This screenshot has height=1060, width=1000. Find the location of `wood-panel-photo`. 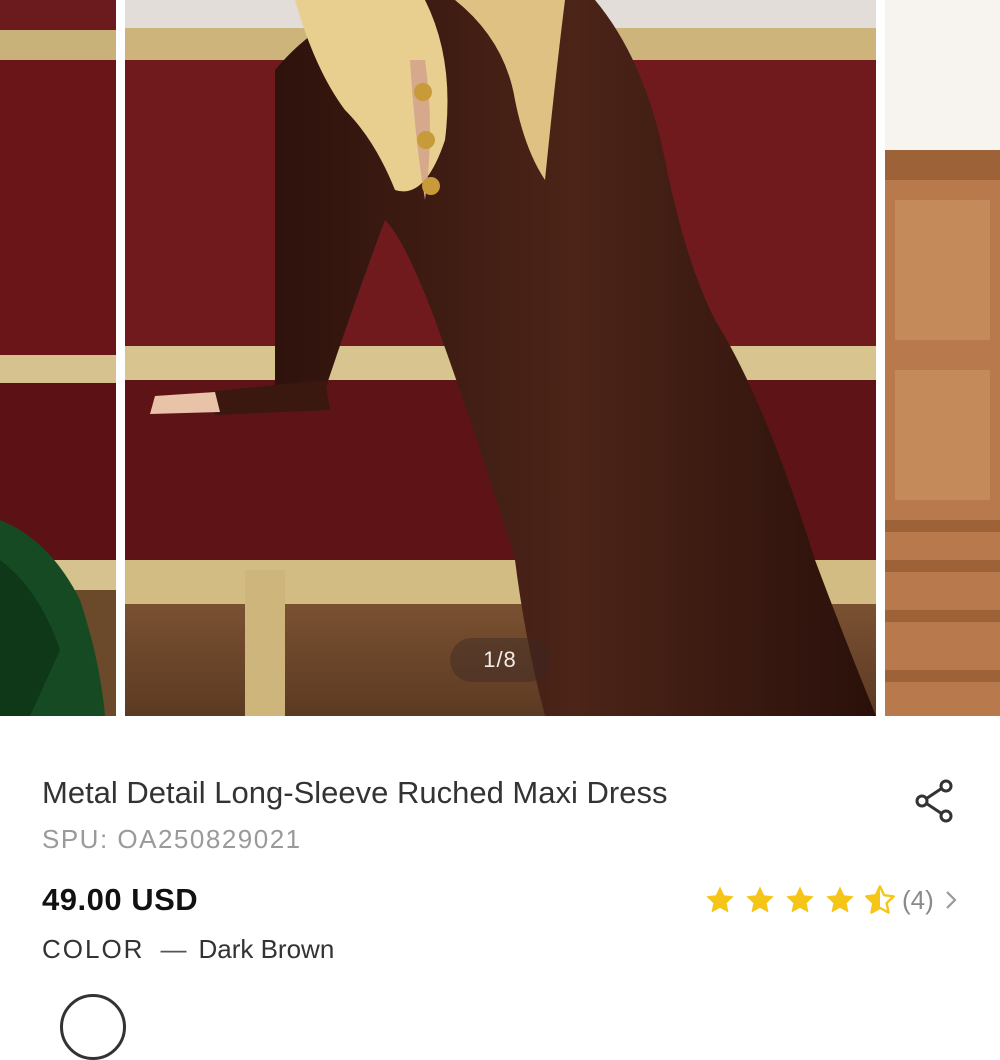

wood-panel-photo is located at coordinates (942, 358).